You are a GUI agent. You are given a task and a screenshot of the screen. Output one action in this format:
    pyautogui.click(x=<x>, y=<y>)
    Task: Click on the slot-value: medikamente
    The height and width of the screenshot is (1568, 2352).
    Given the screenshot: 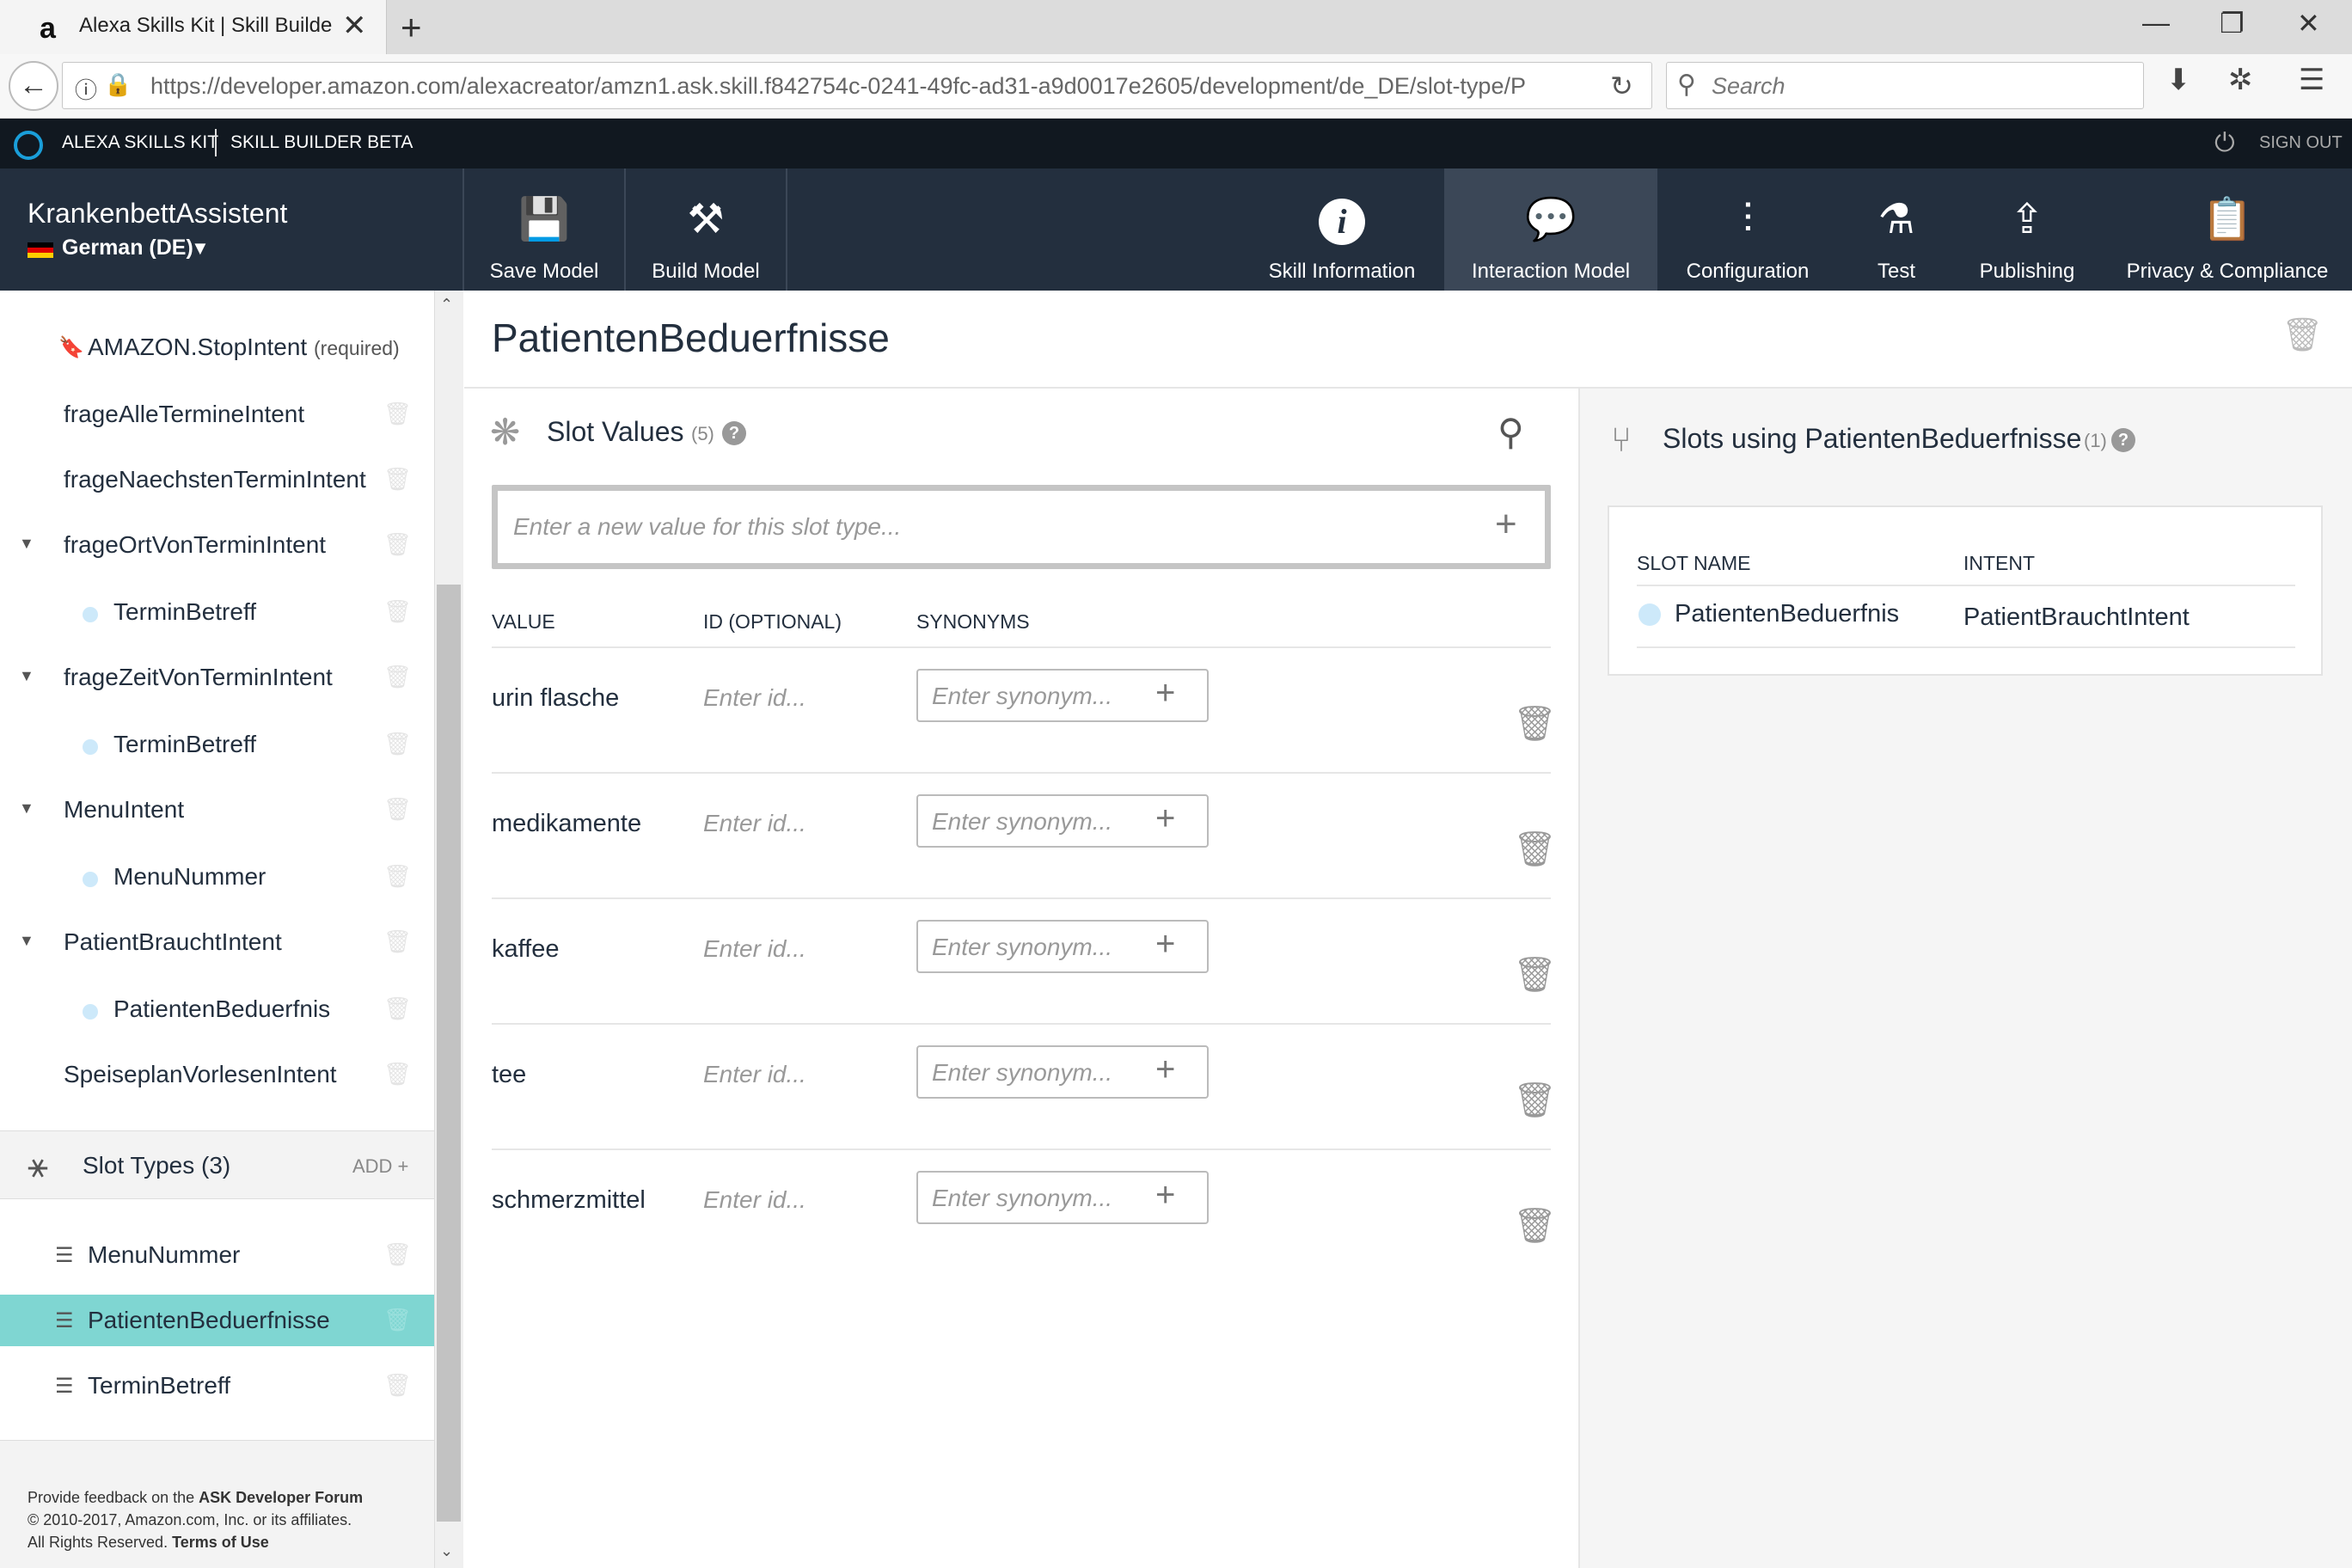 What is the action you would take?
    pyautogui.click(x=566, y=824)
    